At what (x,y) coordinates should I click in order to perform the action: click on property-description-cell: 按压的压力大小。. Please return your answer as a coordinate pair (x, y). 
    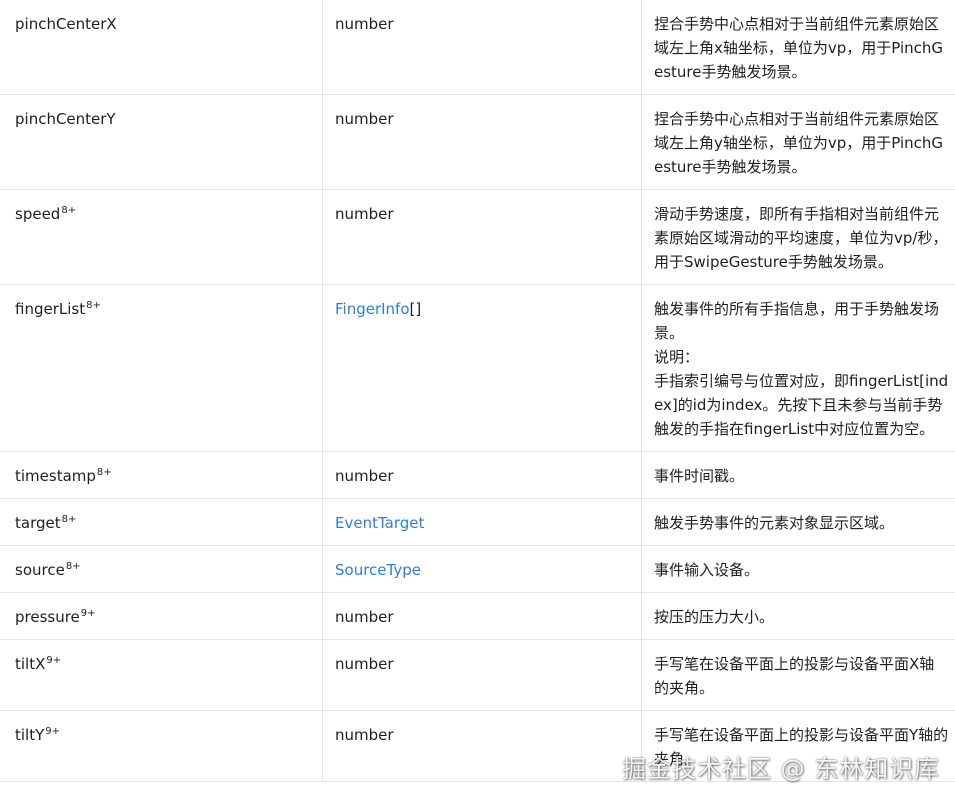
    Looking at the image, I should click on (798, 616).